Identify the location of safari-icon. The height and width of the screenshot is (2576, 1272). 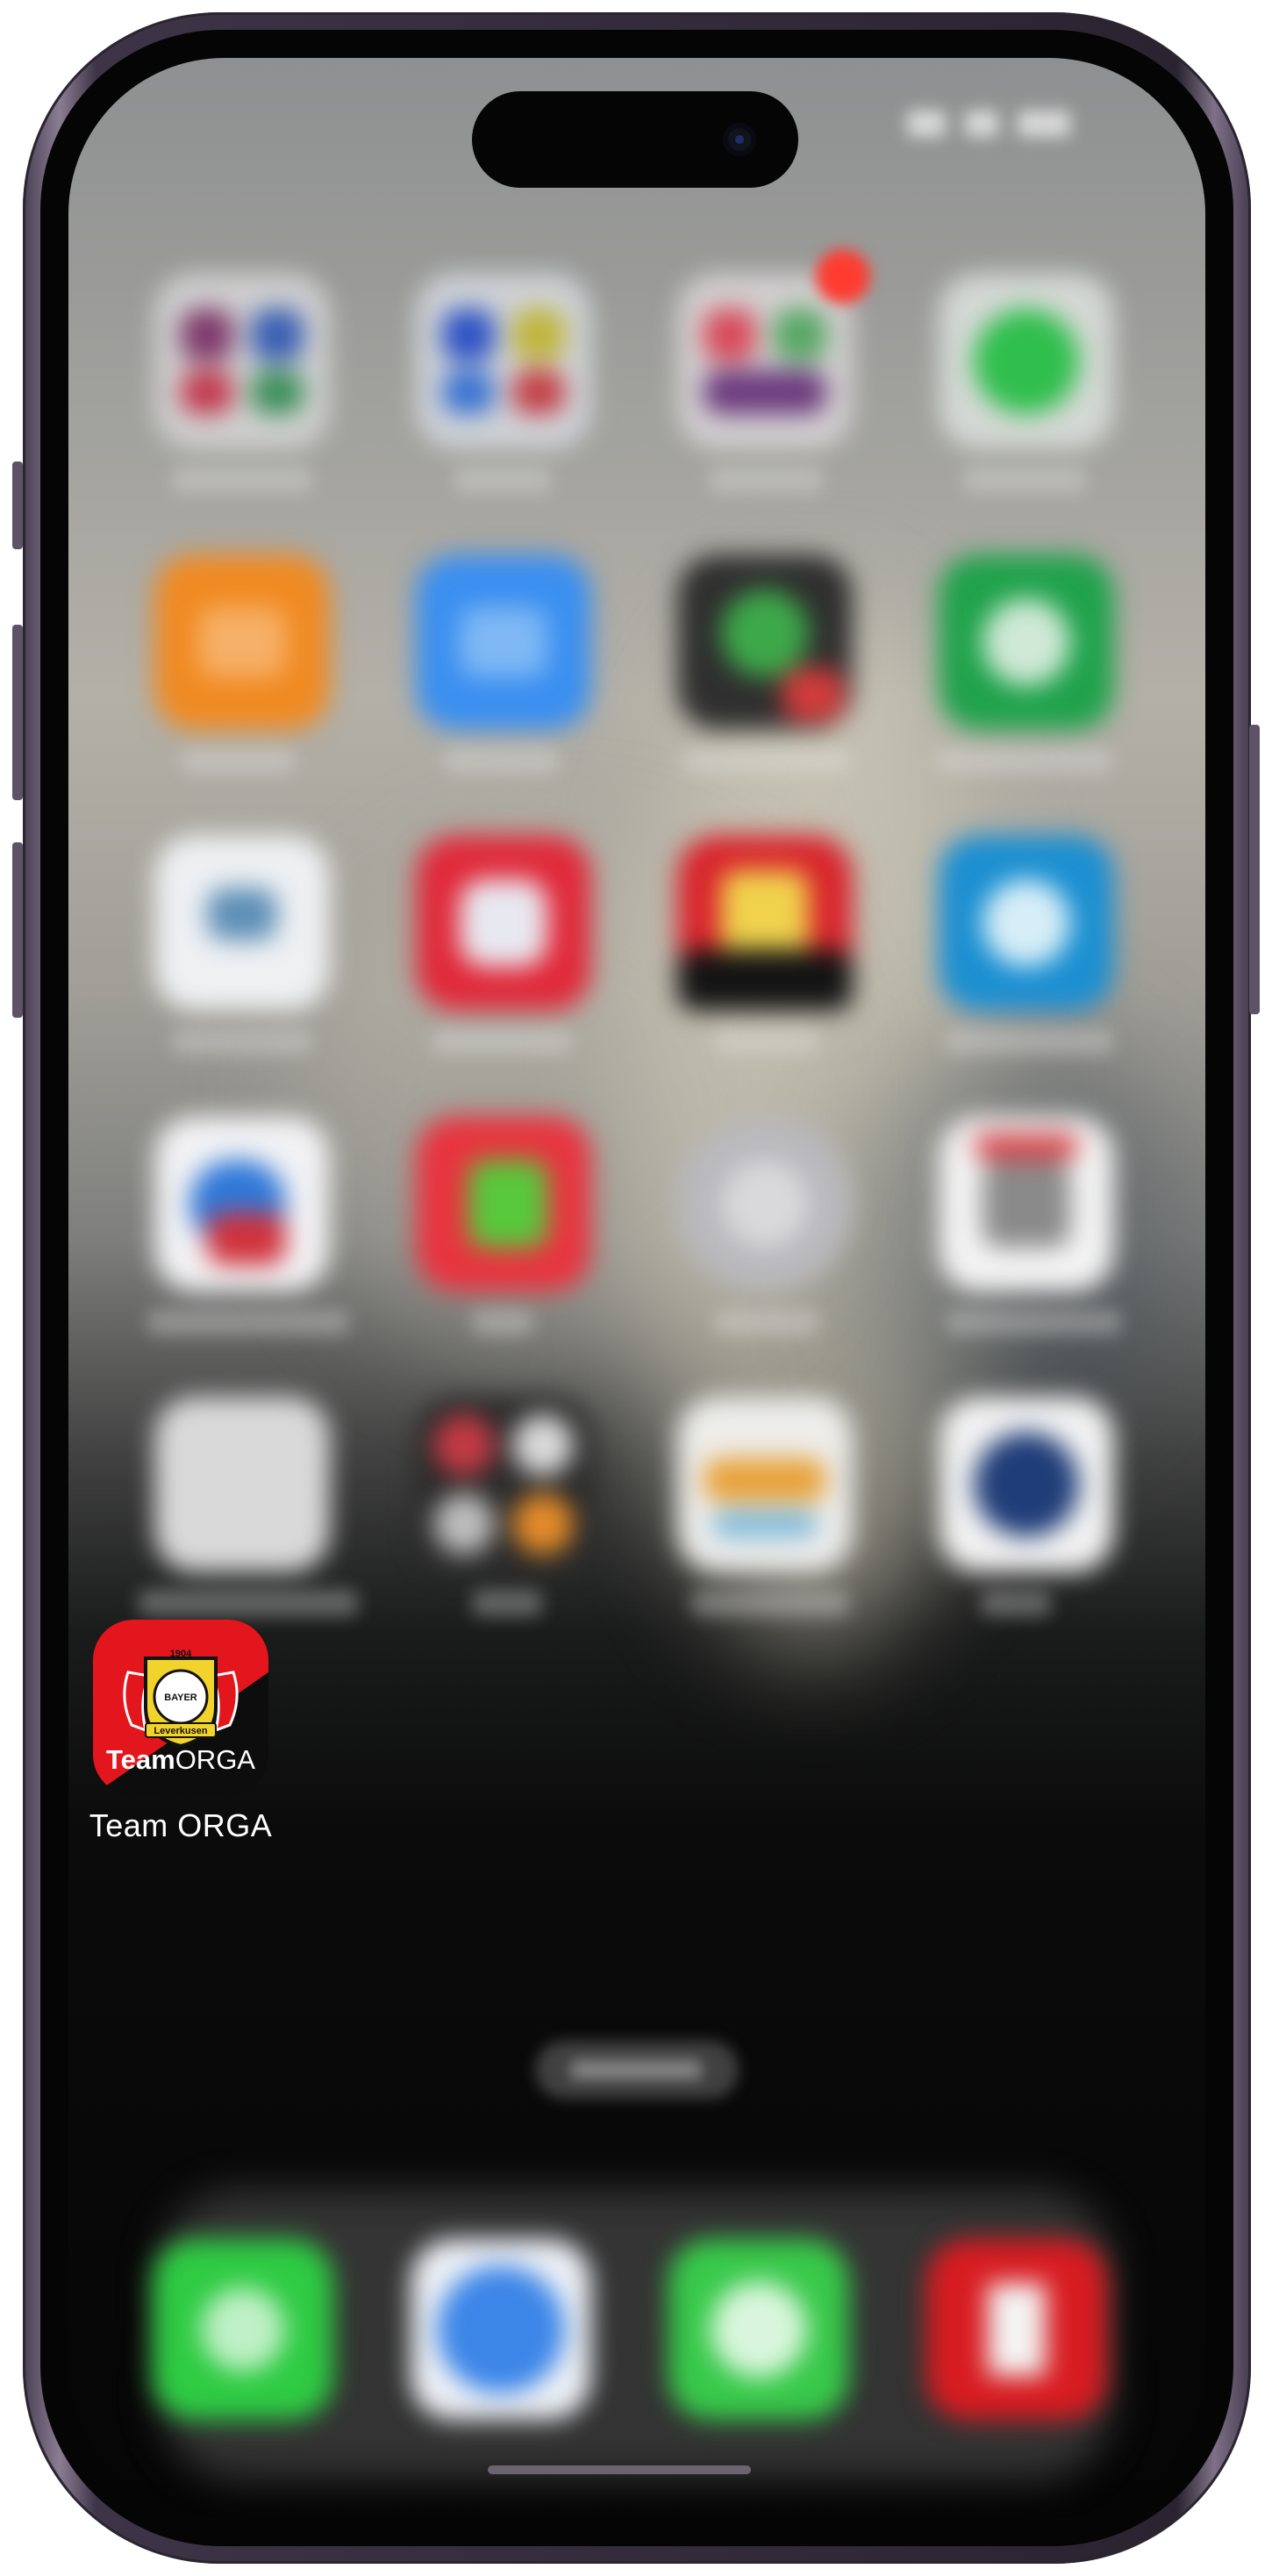
(501, 2329).